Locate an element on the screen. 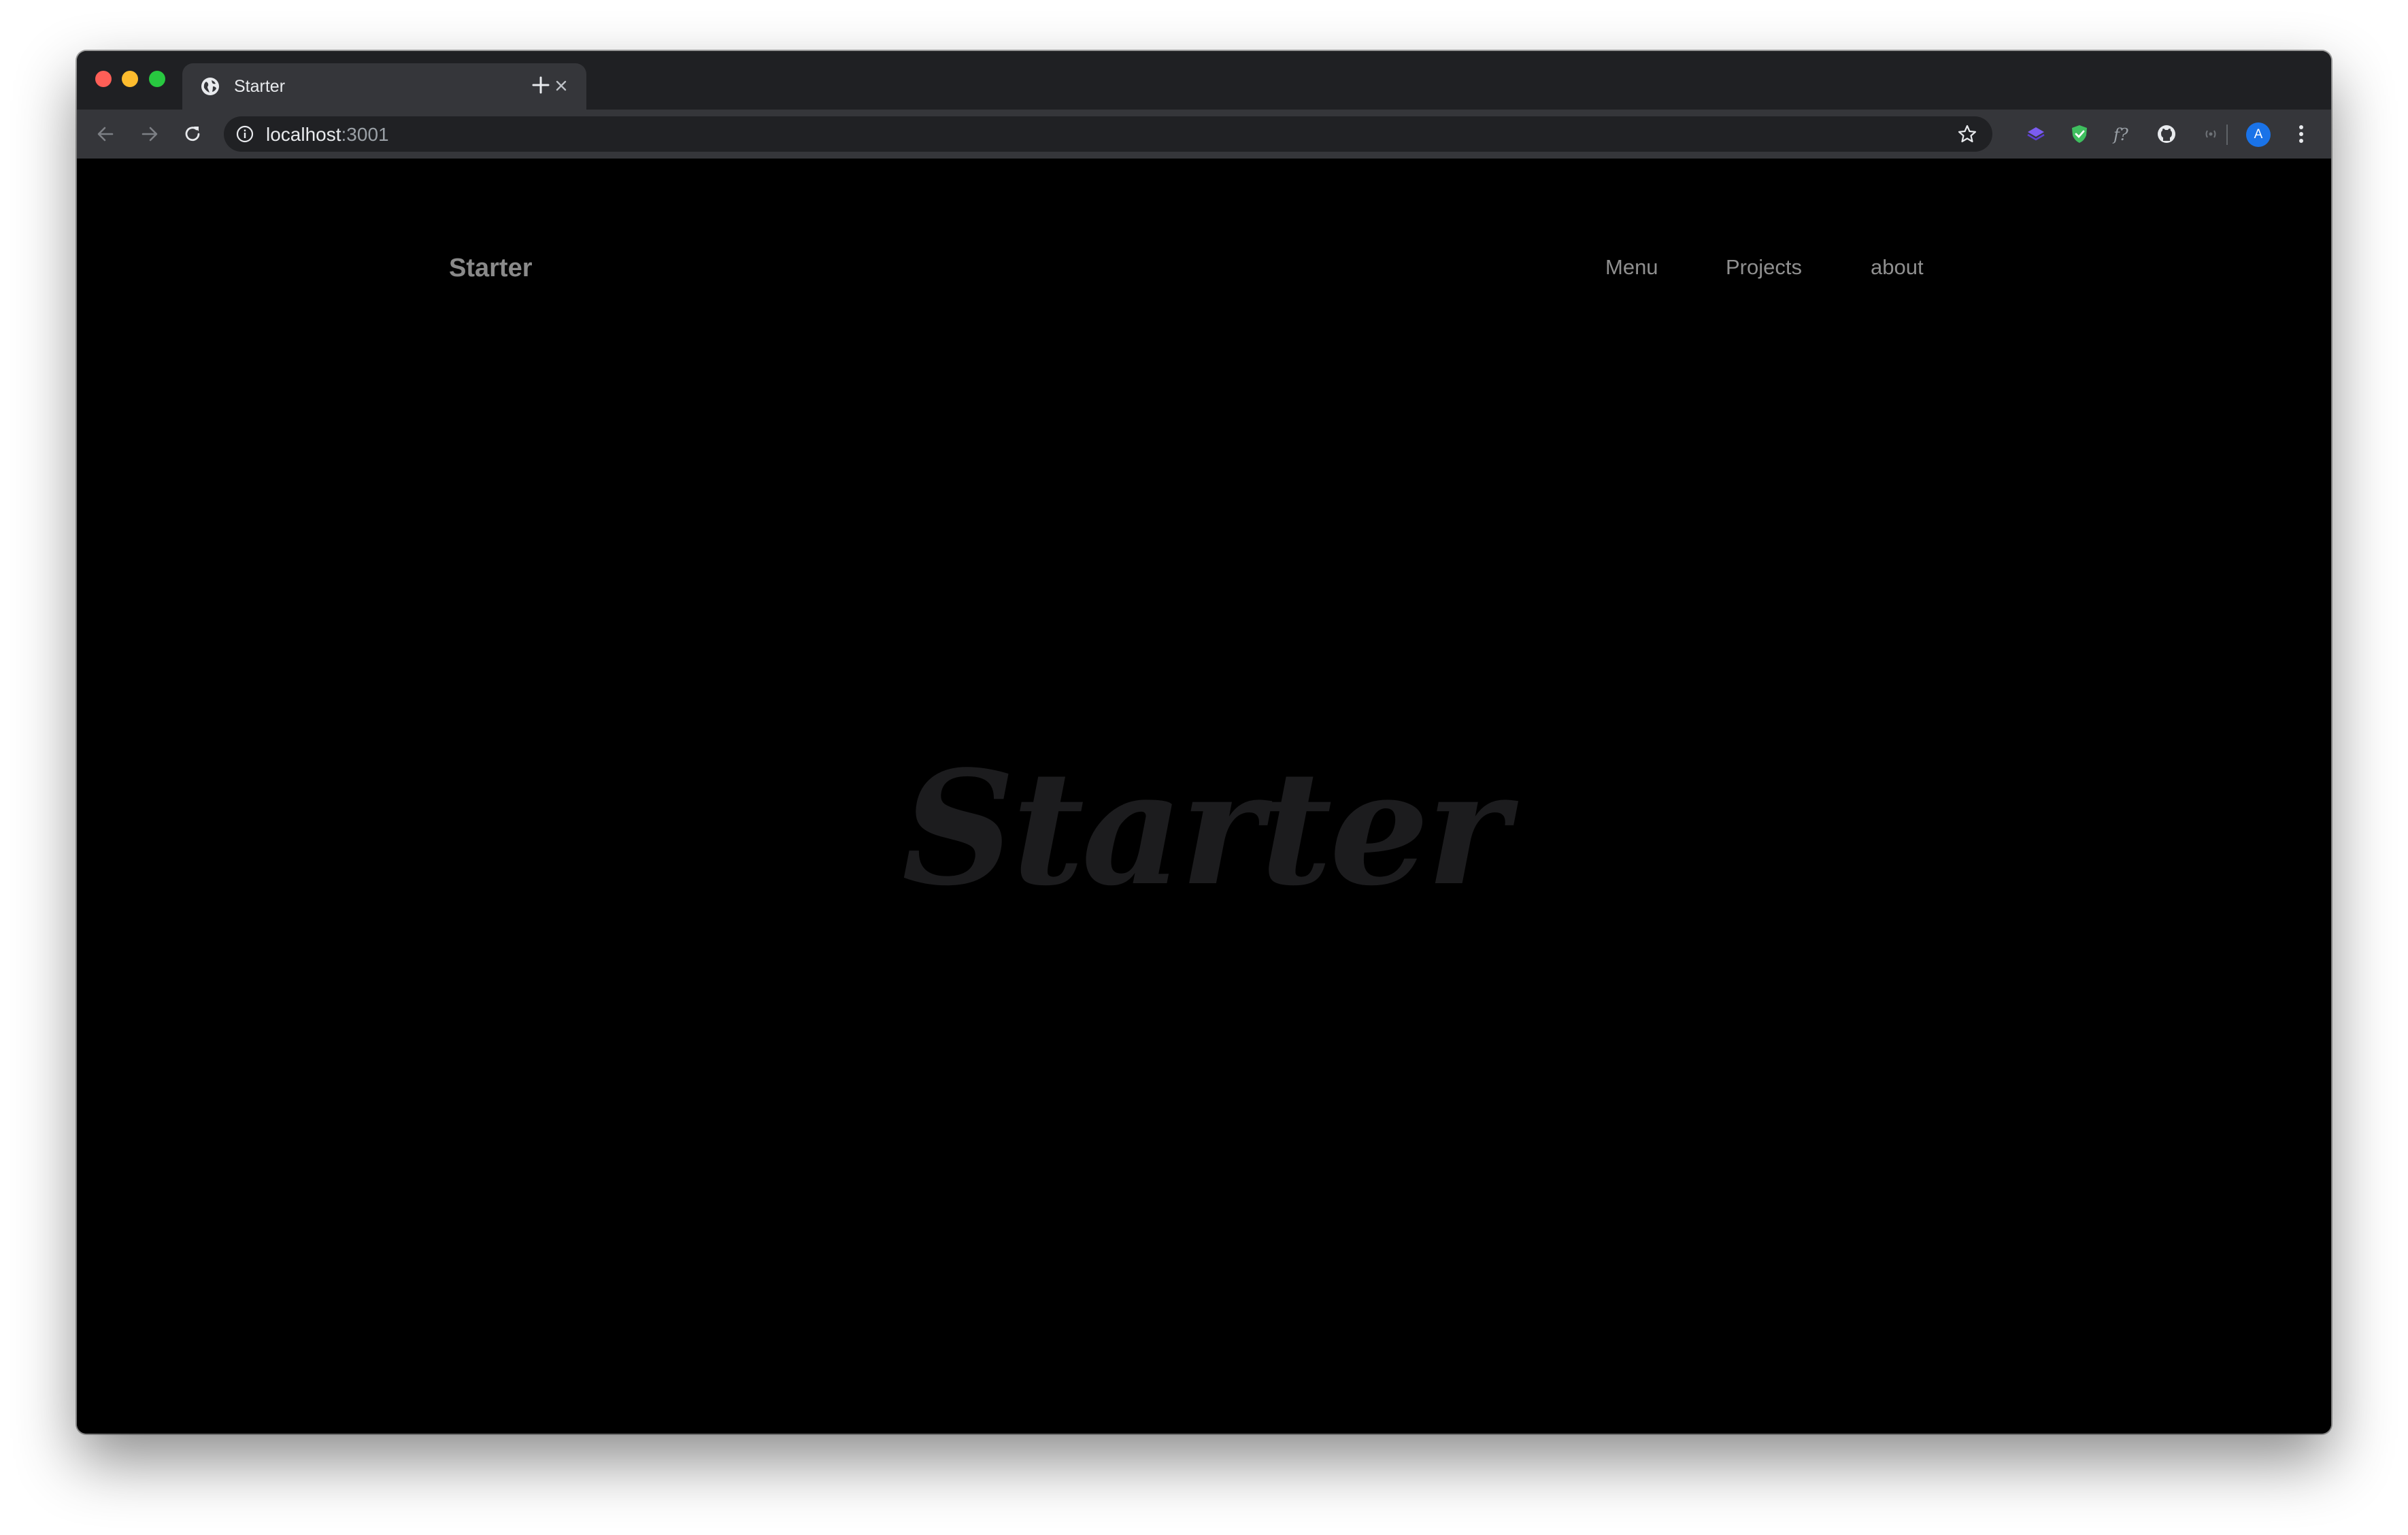 The height and width of the screenshot is (1535, 2408). tab-strip: Starter is located at coordinates (1204, 80).